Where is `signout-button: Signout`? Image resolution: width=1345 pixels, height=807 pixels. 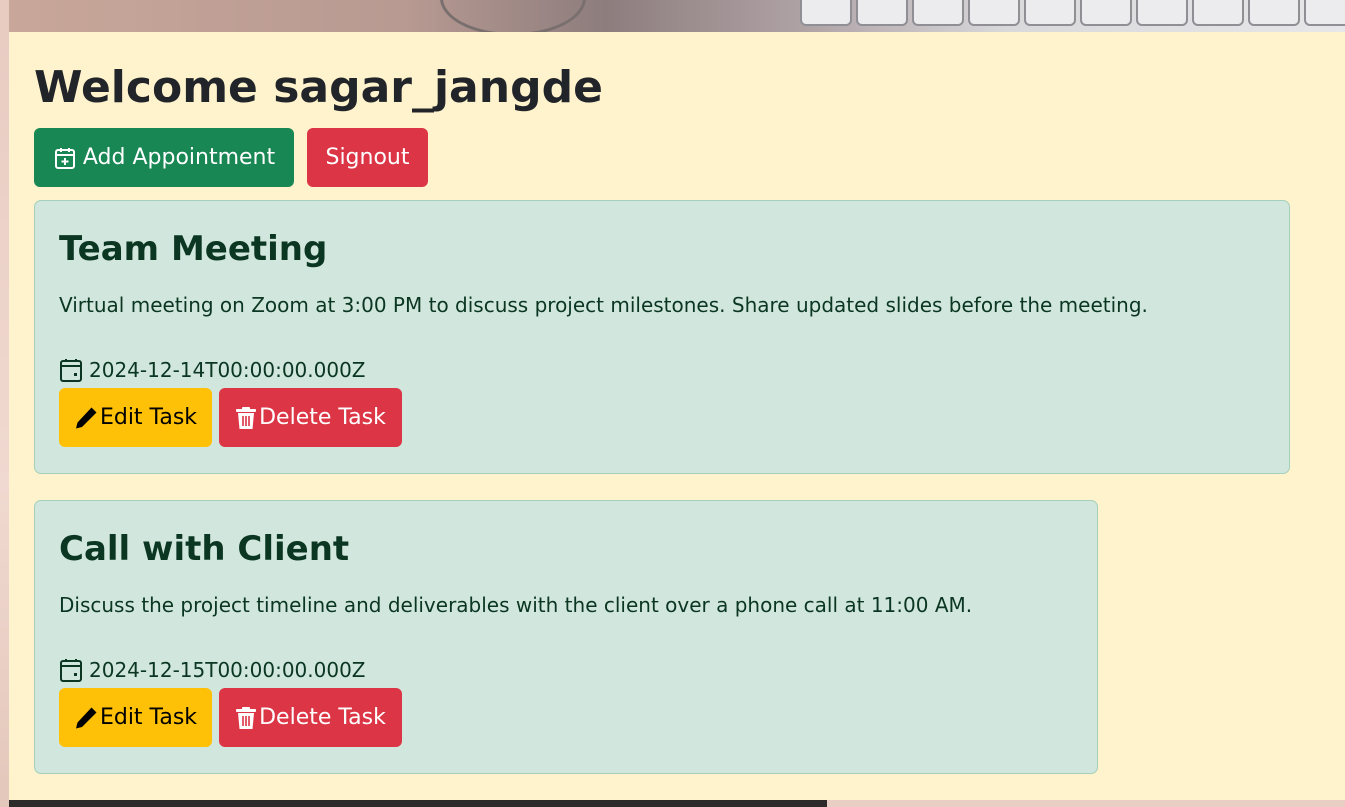
signout-button: Signout is located at coordinates (367, 157).